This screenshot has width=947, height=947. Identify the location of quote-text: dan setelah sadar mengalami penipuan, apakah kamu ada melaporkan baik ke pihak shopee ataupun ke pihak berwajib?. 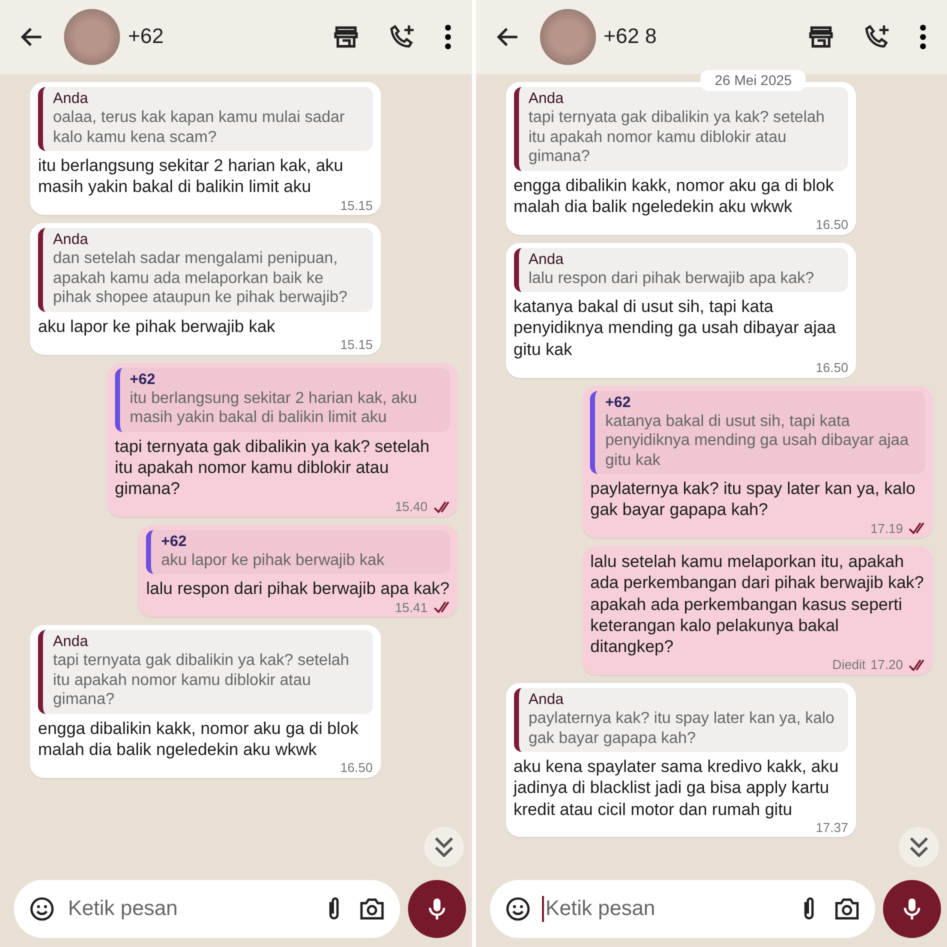
(200, 278).